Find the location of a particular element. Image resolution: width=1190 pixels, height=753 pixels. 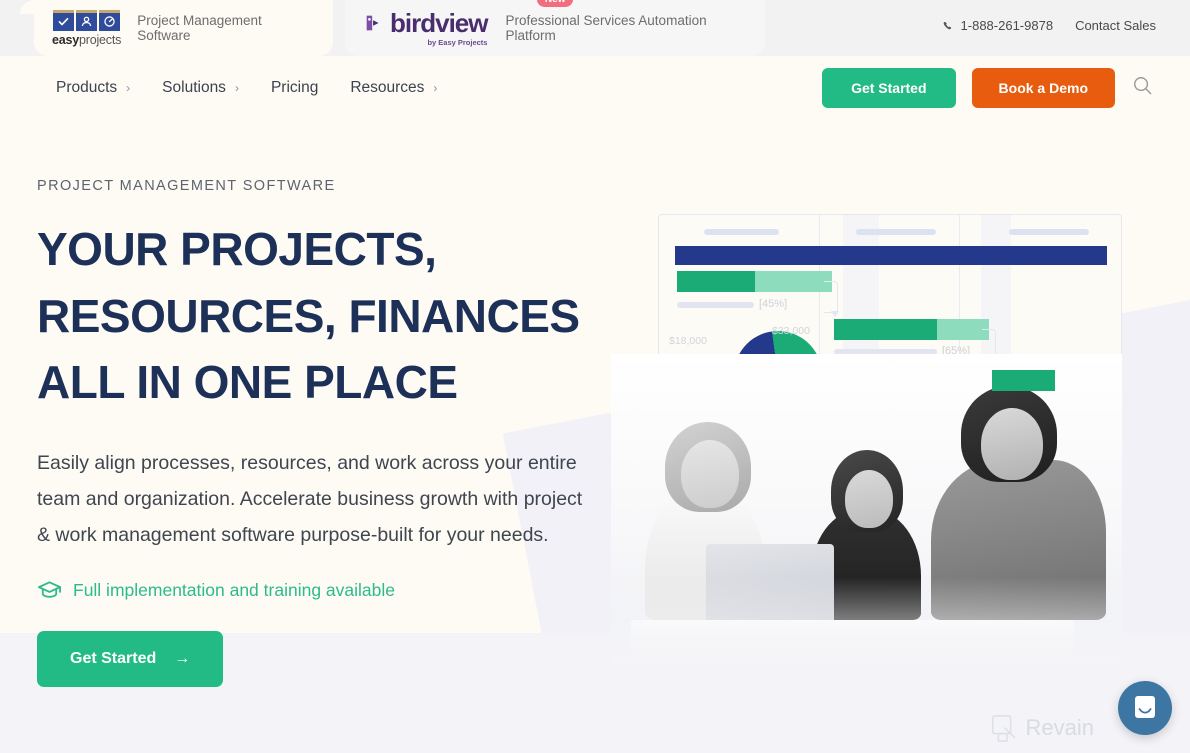

check-icon is located at coordinates (64, 20).